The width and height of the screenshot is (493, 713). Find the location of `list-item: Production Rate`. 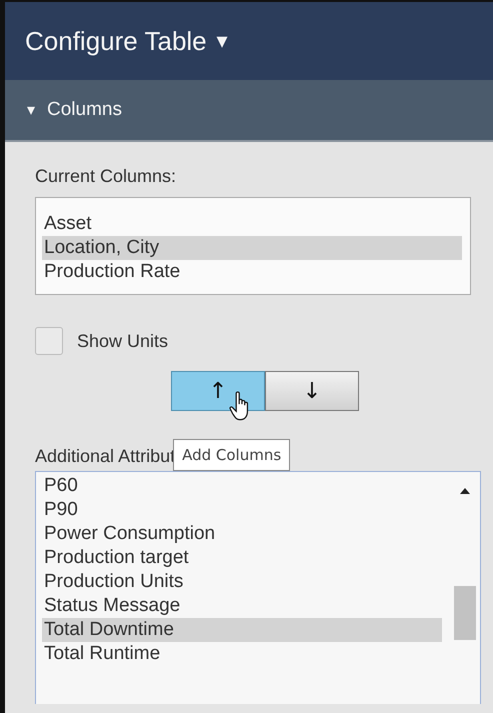

list-item: Production Rate is located at coordinates (252, 272).